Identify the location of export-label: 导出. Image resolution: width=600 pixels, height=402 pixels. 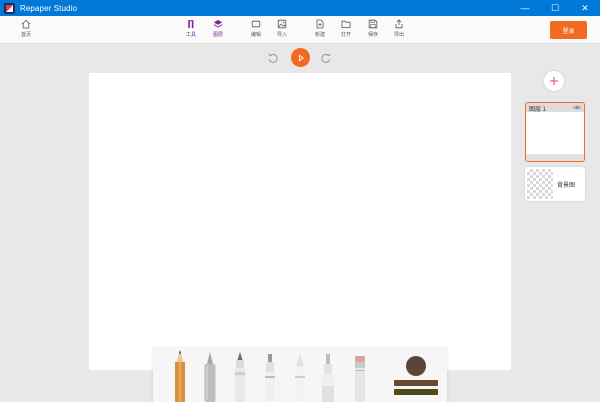
(398, 35).